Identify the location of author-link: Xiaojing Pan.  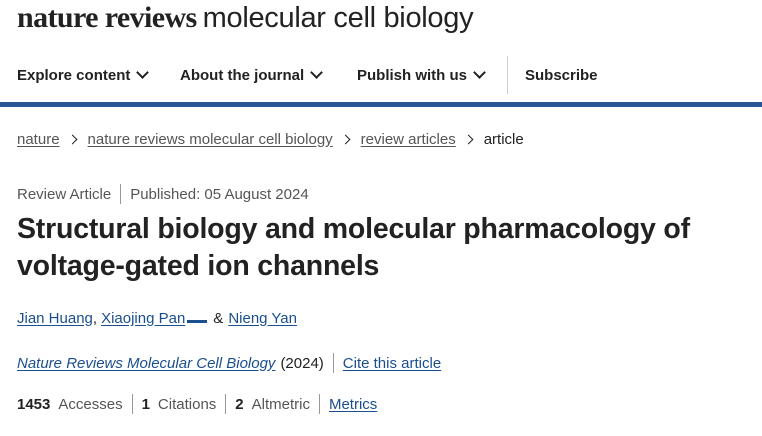
(143, 318).